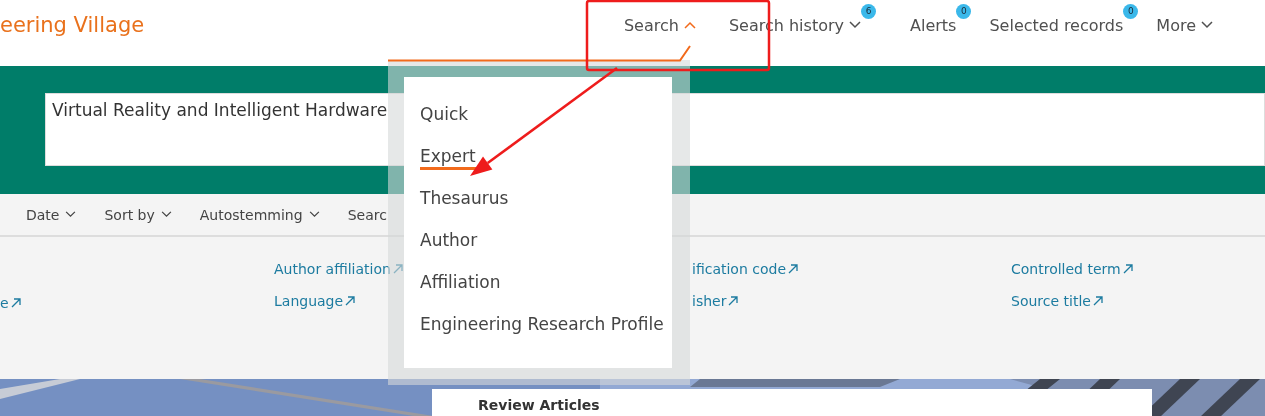  I want to click on card-title: Review Articles, so click(539, 405).